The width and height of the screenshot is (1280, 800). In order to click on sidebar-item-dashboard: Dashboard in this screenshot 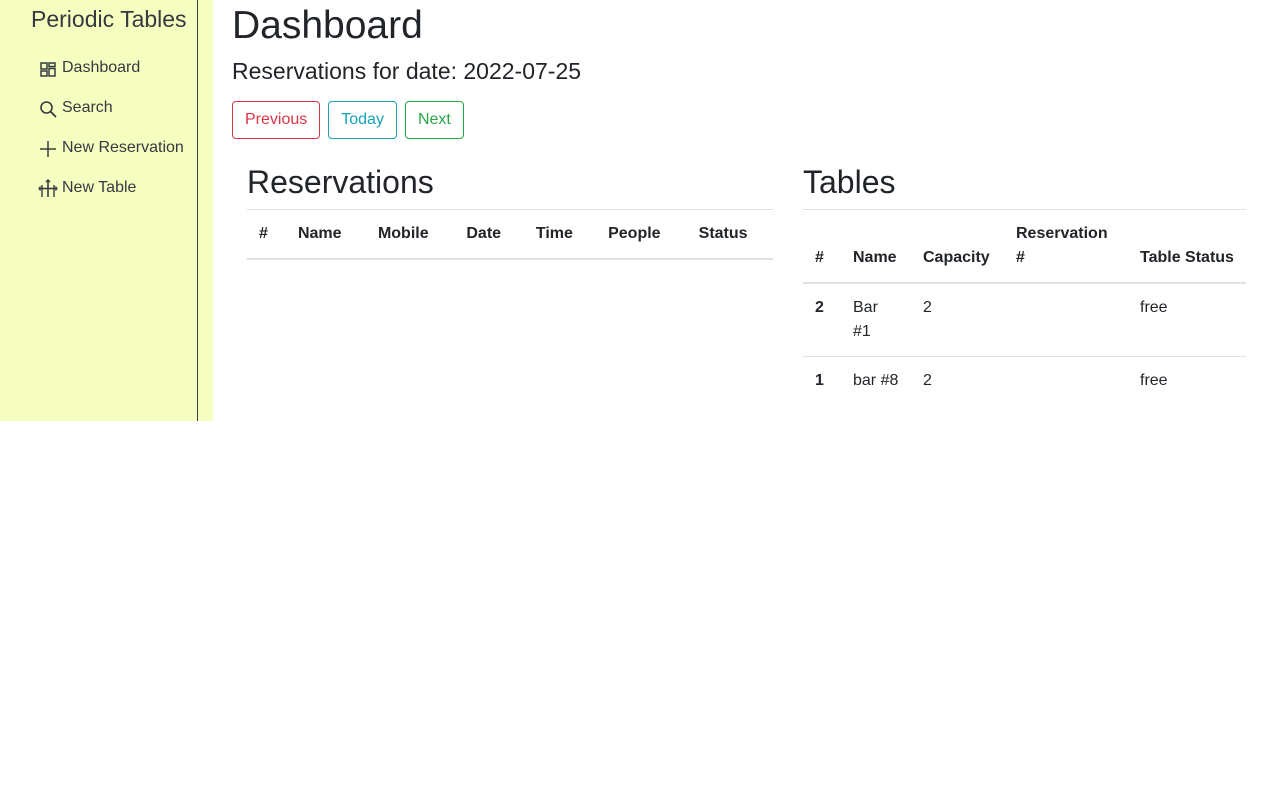, I will do `click(111, 68)`.